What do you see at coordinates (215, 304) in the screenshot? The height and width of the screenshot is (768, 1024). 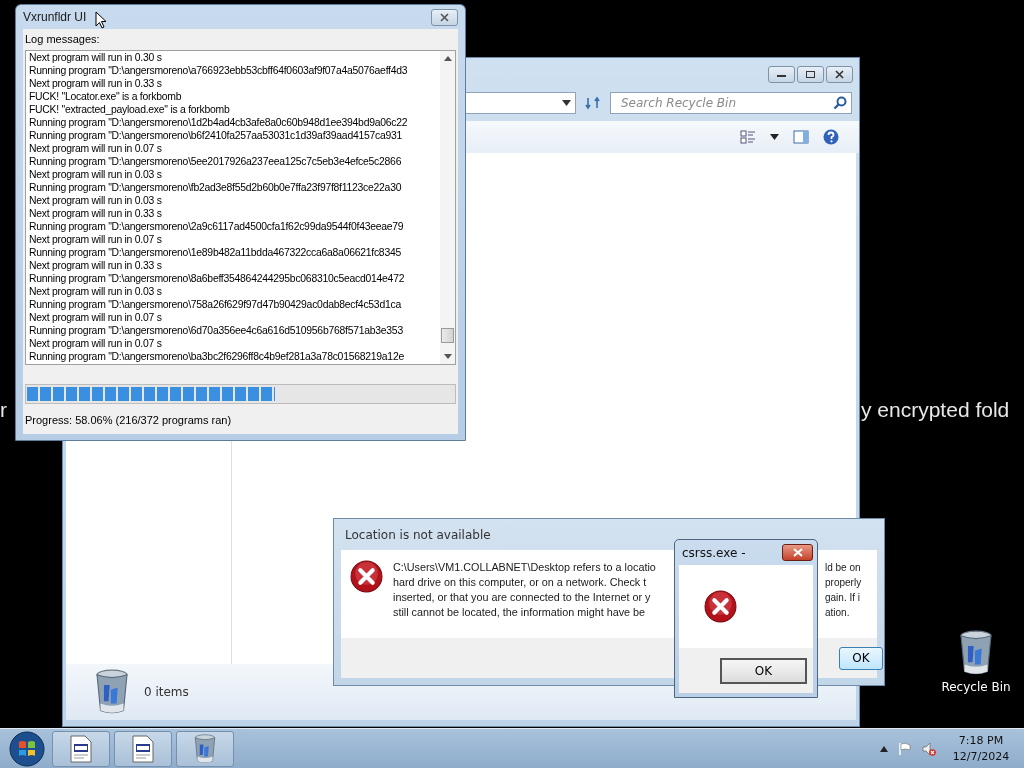 I see `log-line: Running program "D:\angersmoreno\758a26f629f97d47b90429ac0dab8ecf4c53d1ca` at bounding box center [215, 304].